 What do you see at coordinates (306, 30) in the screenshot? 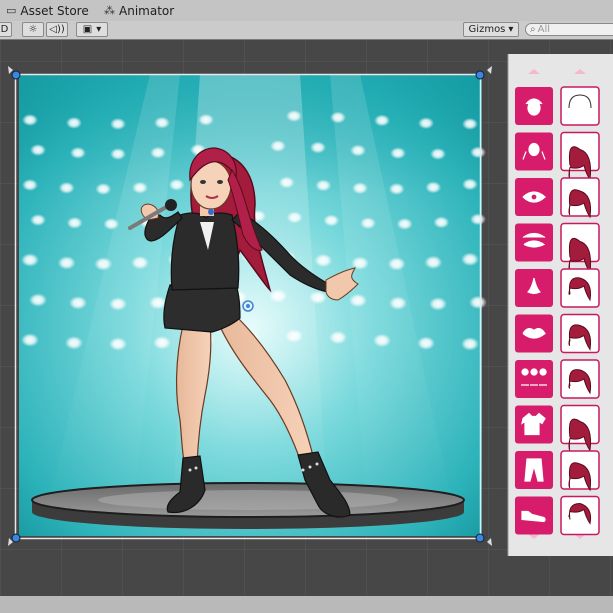
I see `scene-toolbar: D ☼ ◁)) ▣ ▾ Gizmos ▾ ⌕ All` at bounding box center [306, 30].